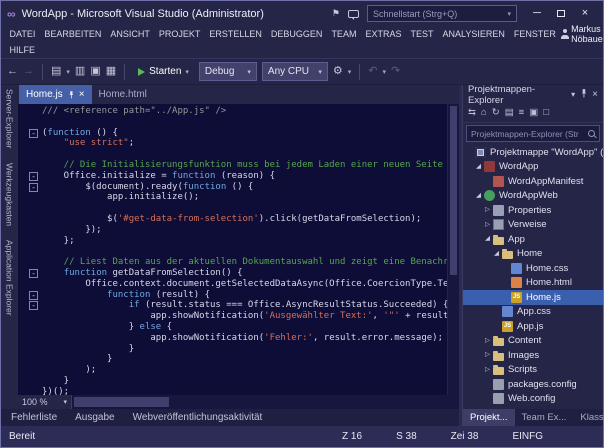  I want to click on editor-tab-home-html: Home.html, so click(123, 94).